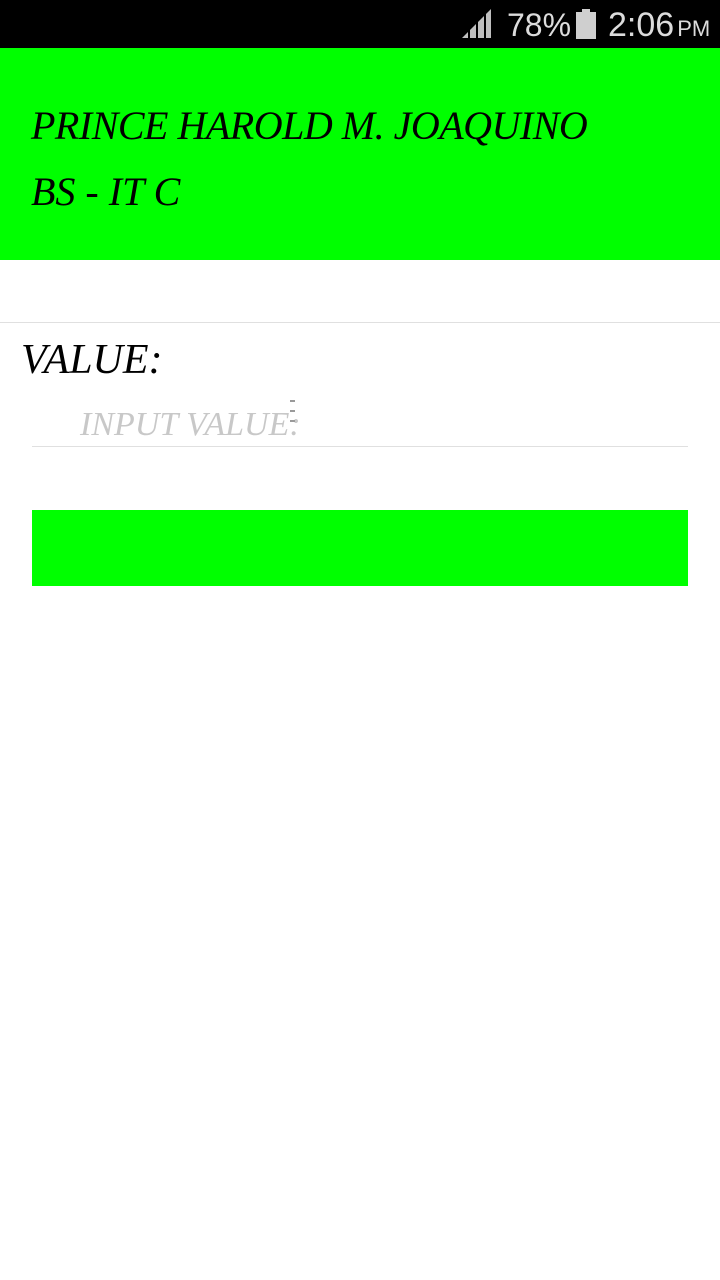 This screenshot has width=720, height=1280. Describe the element at coordinates (360, 421) in the screenshot. I see `value-input-field: INPUT VALUE:` at that location.